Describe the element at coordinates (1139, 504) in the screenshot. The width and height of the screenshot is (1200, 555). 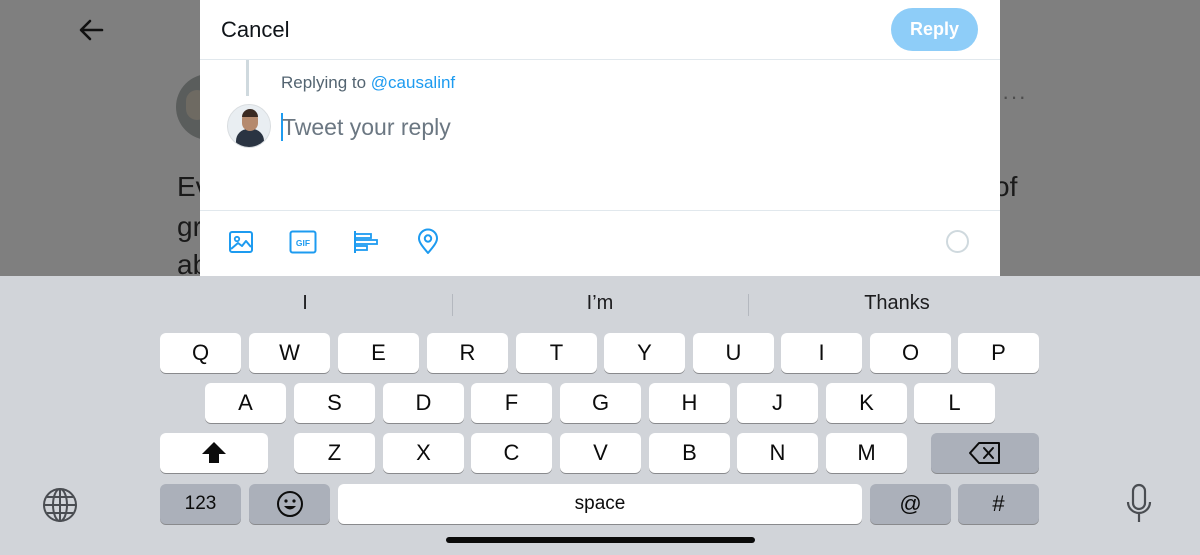
I see `microphone-icon` at that location.